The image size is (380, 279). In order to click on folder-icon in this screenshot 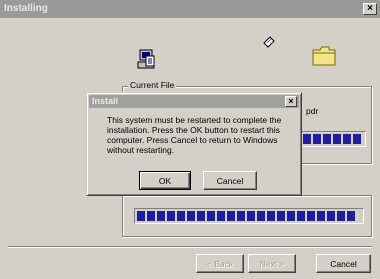, I will do `click(324, 56)`.